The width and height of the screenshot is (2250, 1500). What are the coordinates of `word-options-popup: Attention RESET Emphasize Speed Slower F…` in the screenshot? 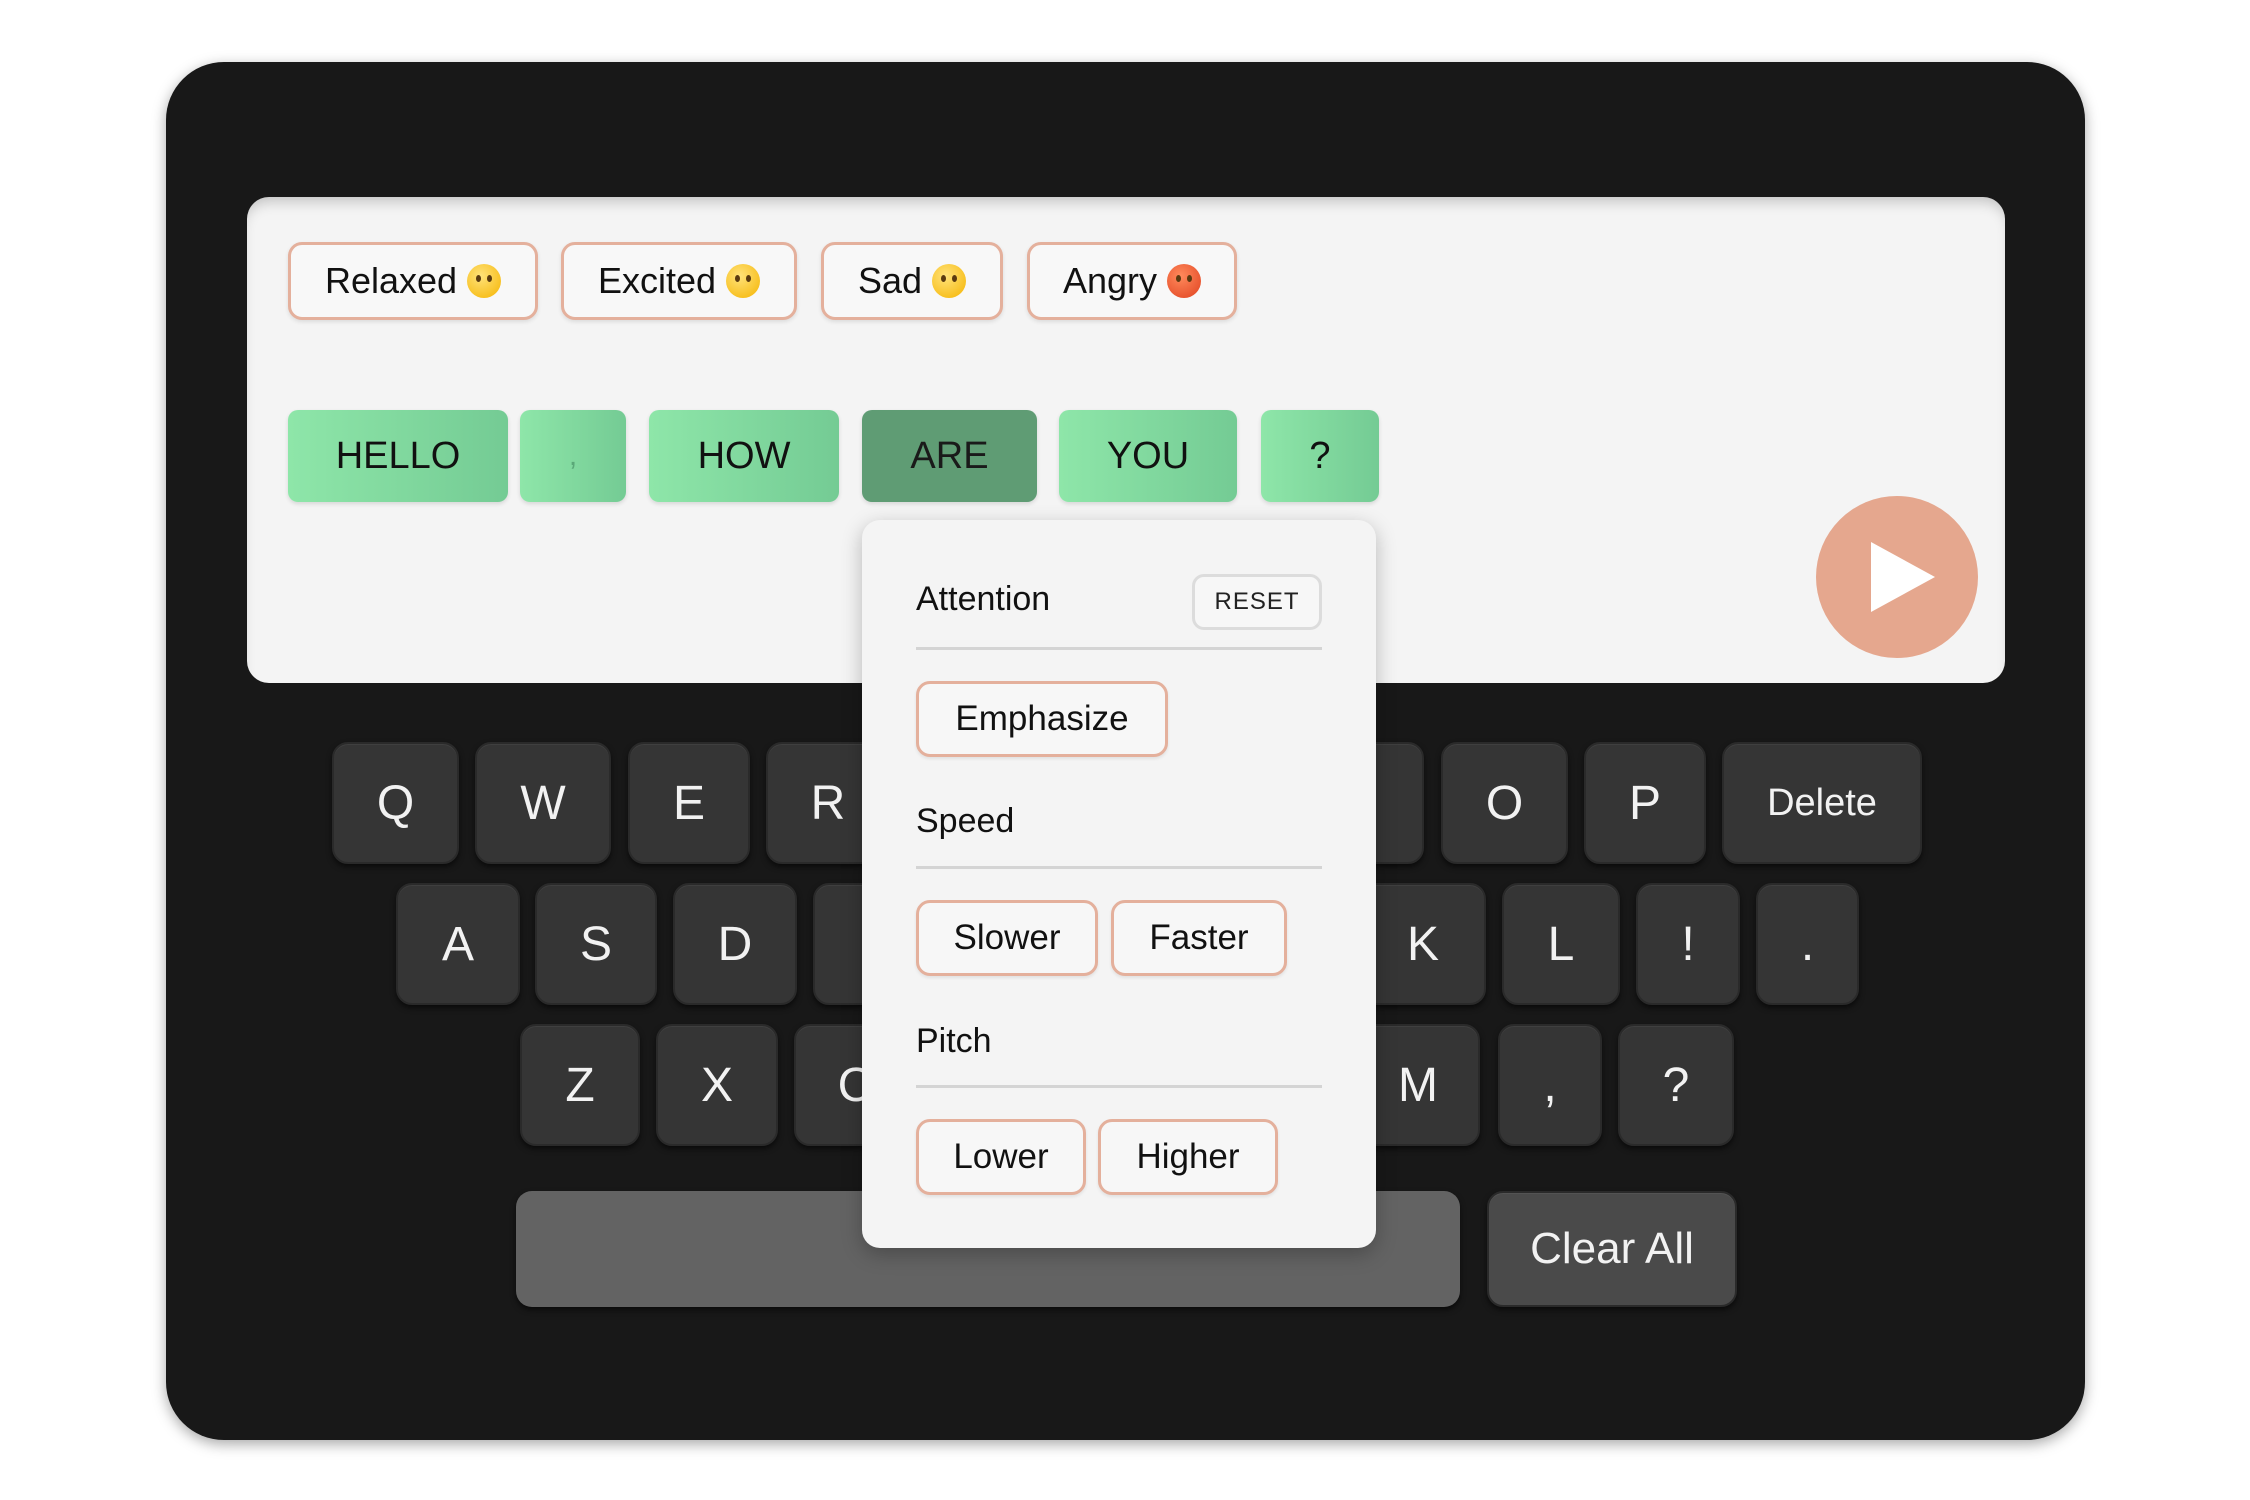 It's located at (1119, 884).